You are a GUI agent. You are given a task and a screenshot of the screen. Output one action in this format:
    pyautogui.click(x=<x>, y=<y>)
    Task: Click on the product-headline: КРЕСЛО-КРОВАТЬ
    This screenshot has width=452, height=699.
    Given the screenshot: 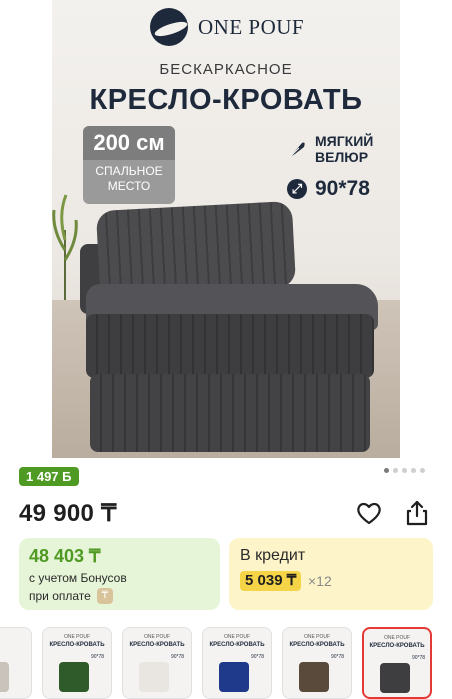 What is the action you would take?
    pyautogui.click(x=226, y=100)
    